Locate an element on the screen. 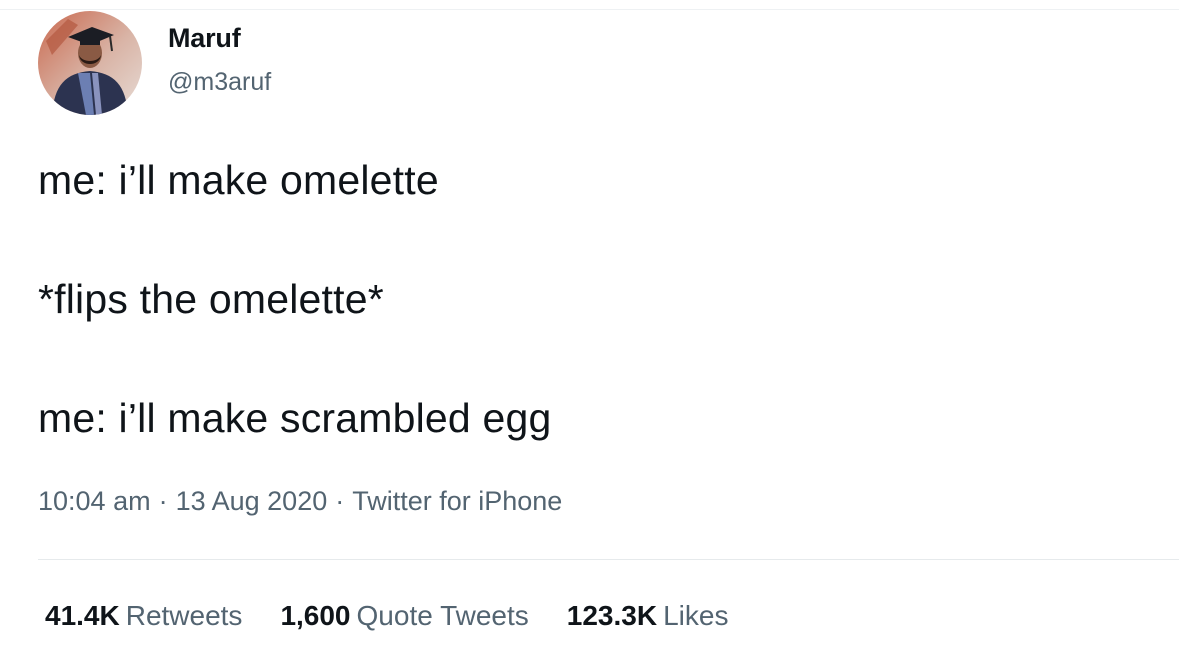  top-divider is located at coordinates (589, 9).